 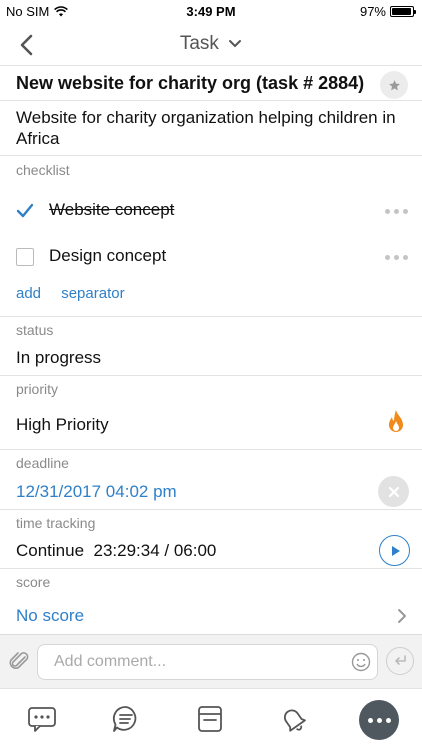 I want to click on checklist-label: checklist, so click(x=43, y=170).